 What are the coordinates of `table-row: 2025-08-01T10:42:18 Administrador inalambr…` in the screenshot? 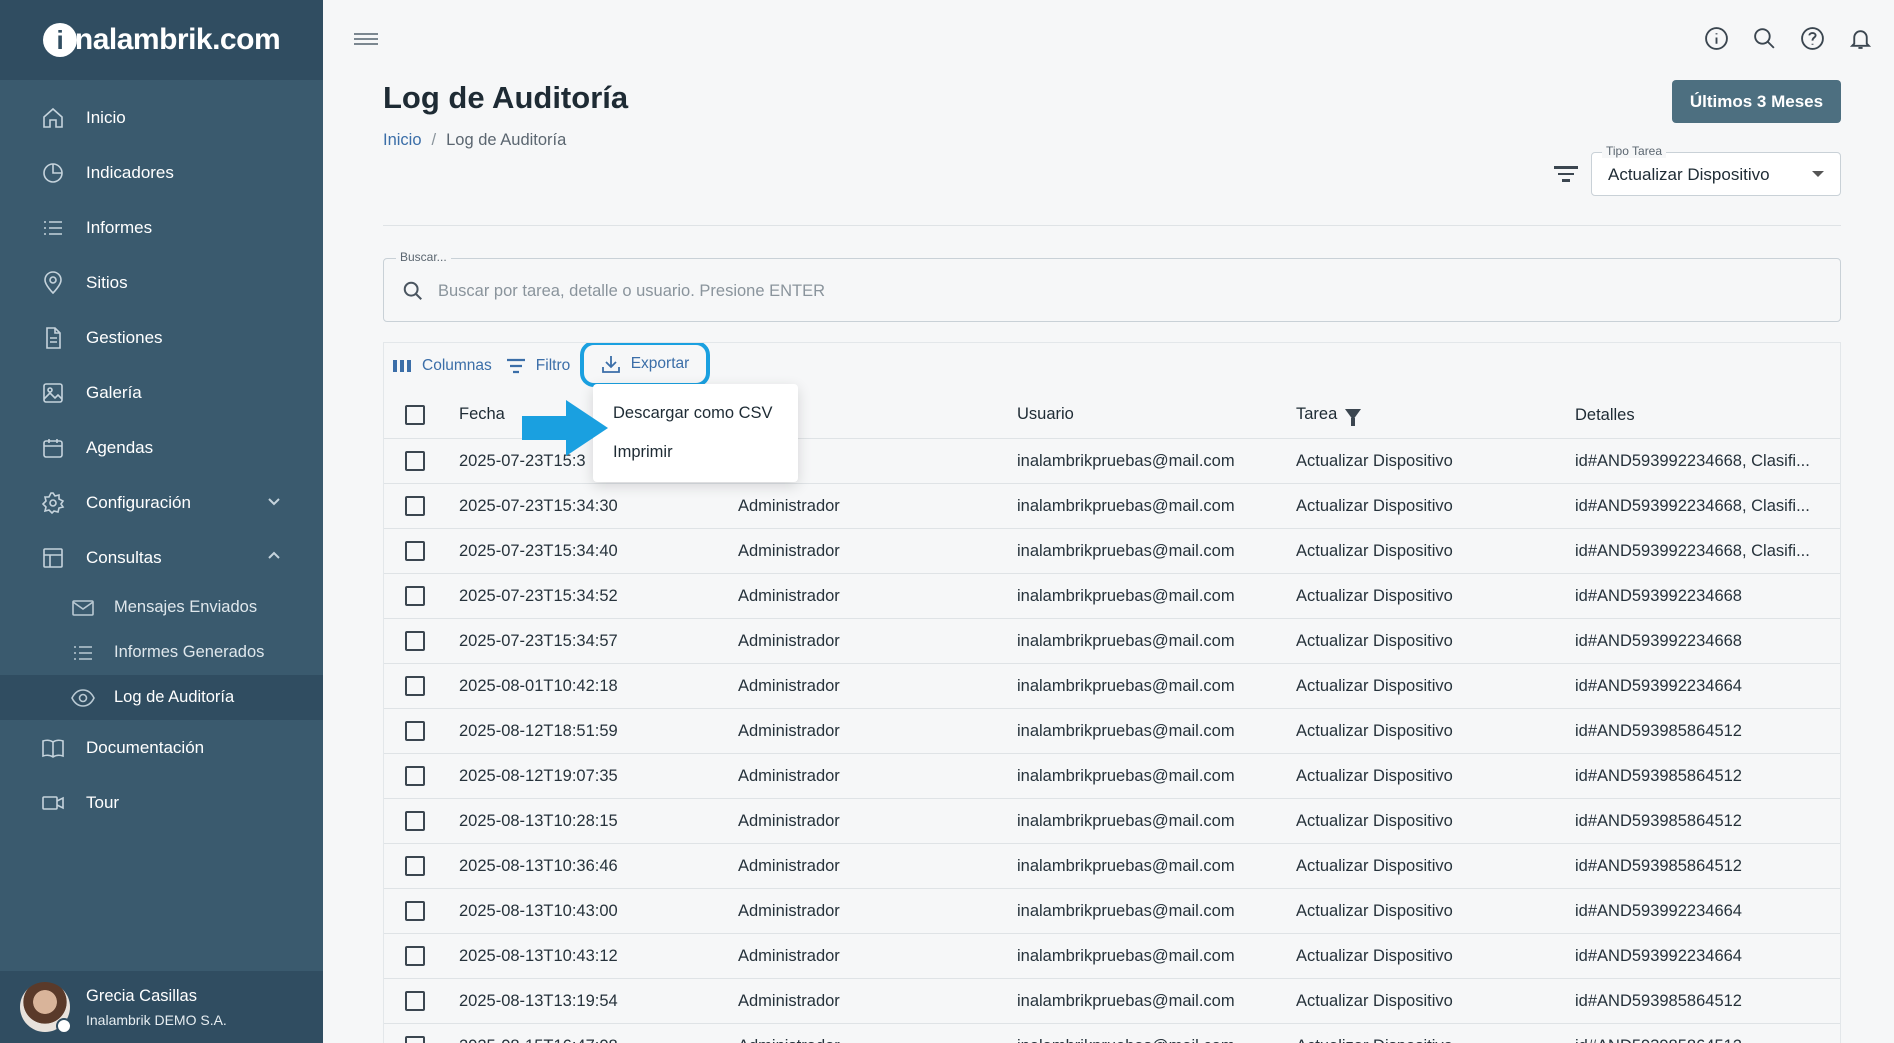 It's located at (1112, 686).